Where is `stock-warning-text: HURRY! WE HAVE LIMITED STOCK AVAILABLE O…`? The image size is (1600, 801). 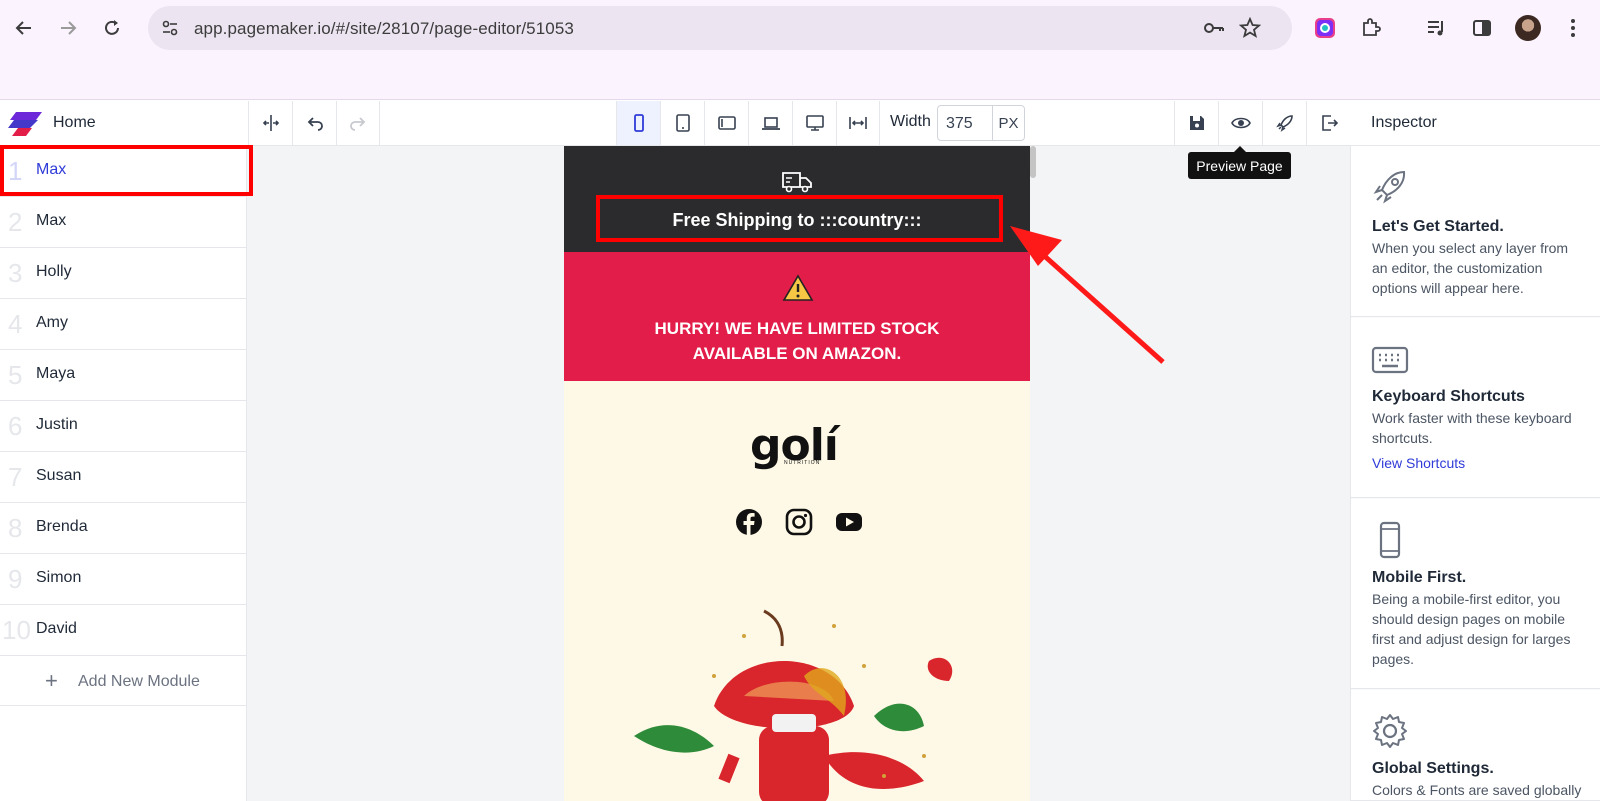
stock-warning-text: HURRY! WE HAVE LIMITED STOCK AVAILABLE O… is located at coordinates (797, 341).